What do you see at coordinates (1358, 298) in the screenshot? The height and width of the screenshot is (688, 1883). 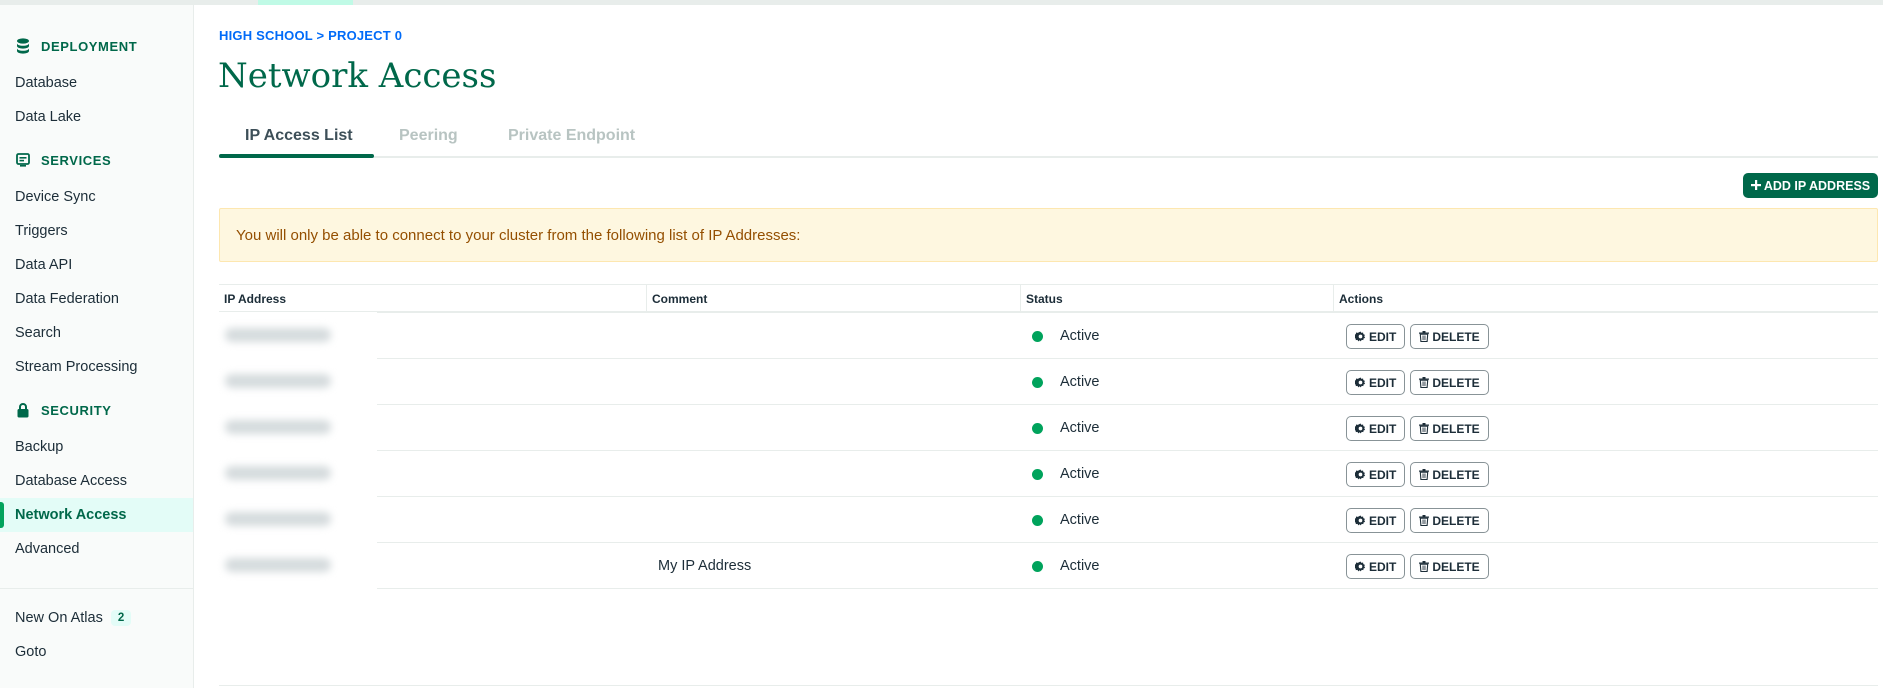 I see `column-header-actions: Actions` at bounding box center [1358, 298].